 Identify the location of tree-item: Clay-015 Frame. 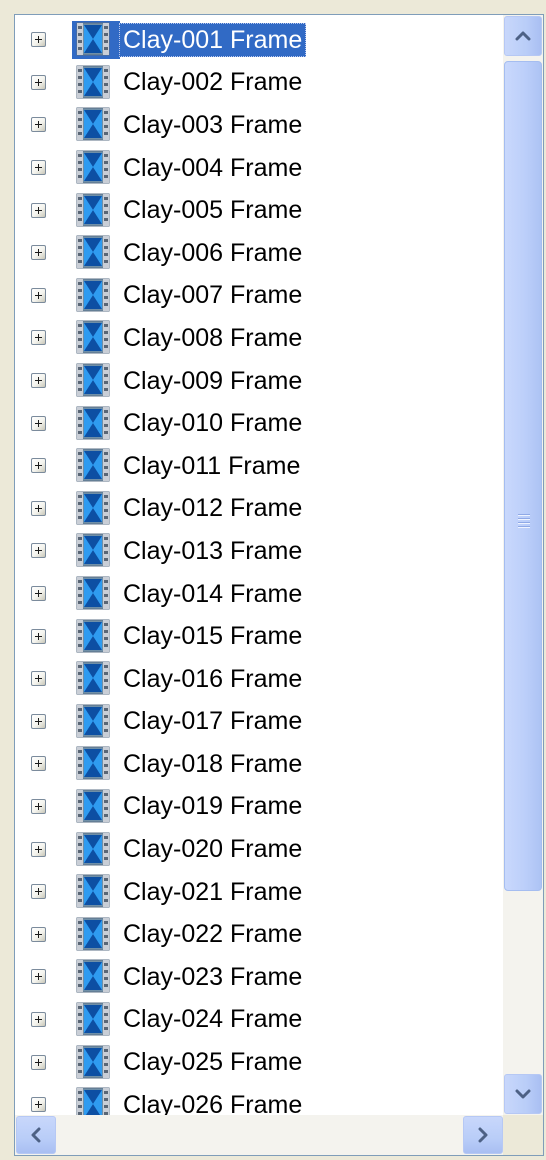
(259, 636).